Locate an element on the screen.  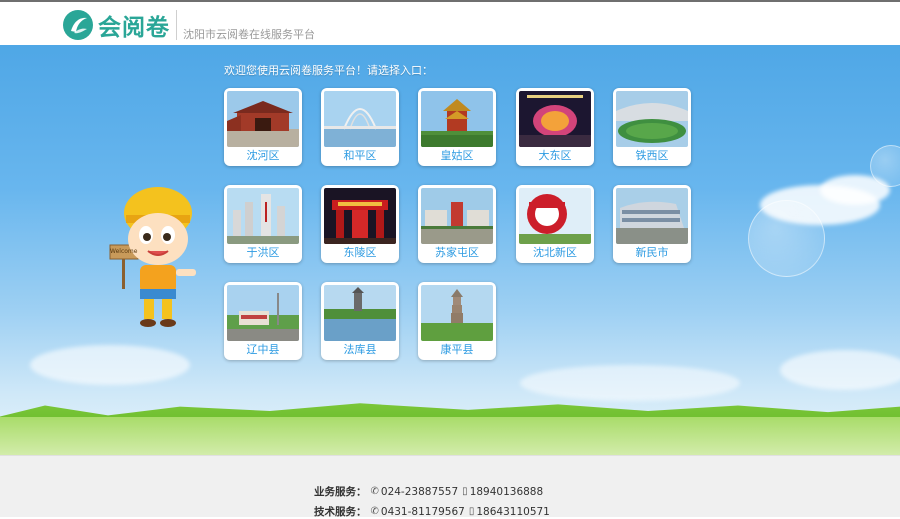
district-tile-shenhe: 沈河区 is located at coordinates (263, 127).